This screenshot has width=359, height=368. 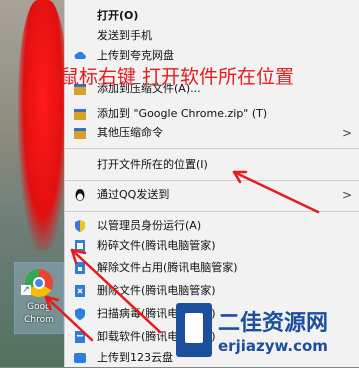 What do you see at coordinates (212, 291) in the screenshot?
I see `menu-item-delete-file: 删除文件(腾讯电脑管家)` at bounding box center [212, 291].